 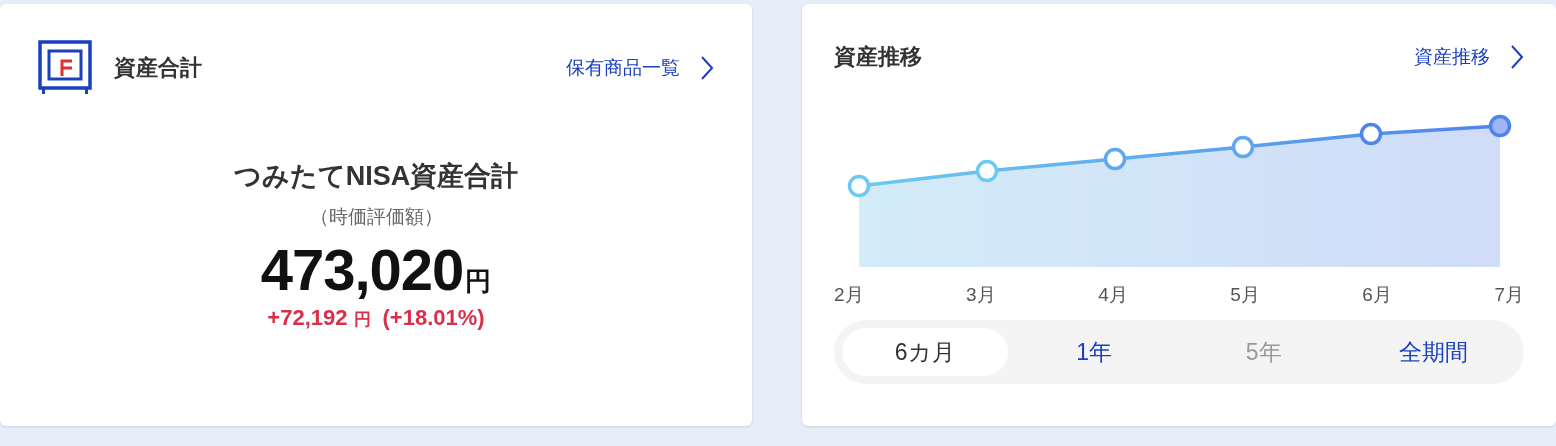 I want to click on valuation-note: （時価評価額）, so click(x=376, y=217).